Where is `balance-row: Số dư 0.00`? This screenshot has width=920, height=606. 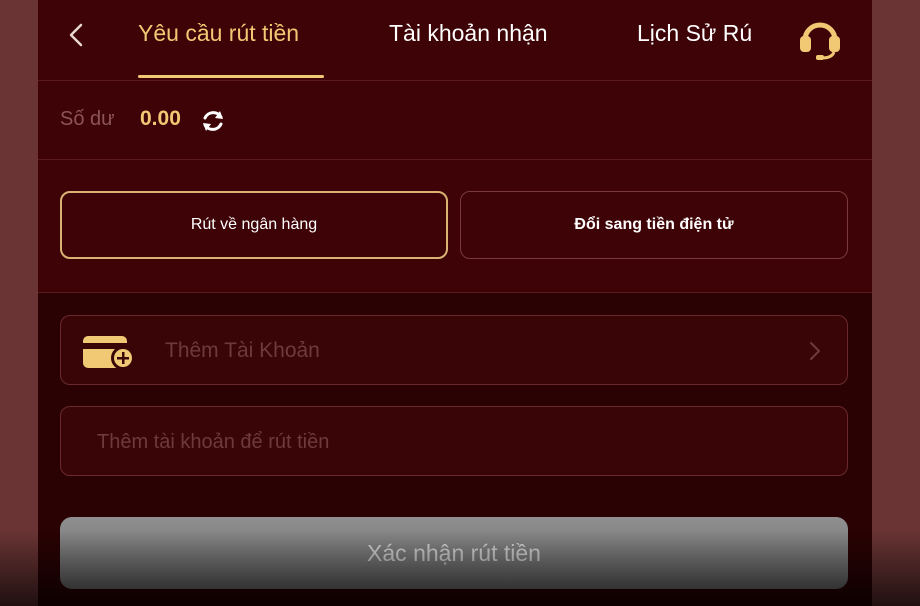 balance-row: Số dư 0.00 is located at coordinates (455, 120).